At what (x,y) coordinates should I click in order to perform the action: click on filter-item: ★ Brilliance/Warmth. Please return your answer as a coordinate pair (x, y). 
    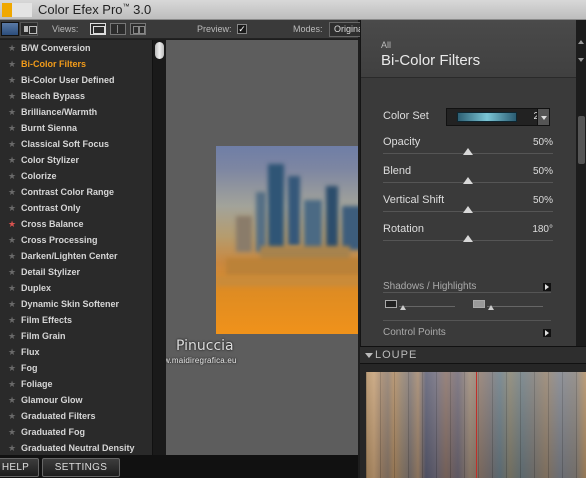
    Looking at the image, I should click on (76, 112).